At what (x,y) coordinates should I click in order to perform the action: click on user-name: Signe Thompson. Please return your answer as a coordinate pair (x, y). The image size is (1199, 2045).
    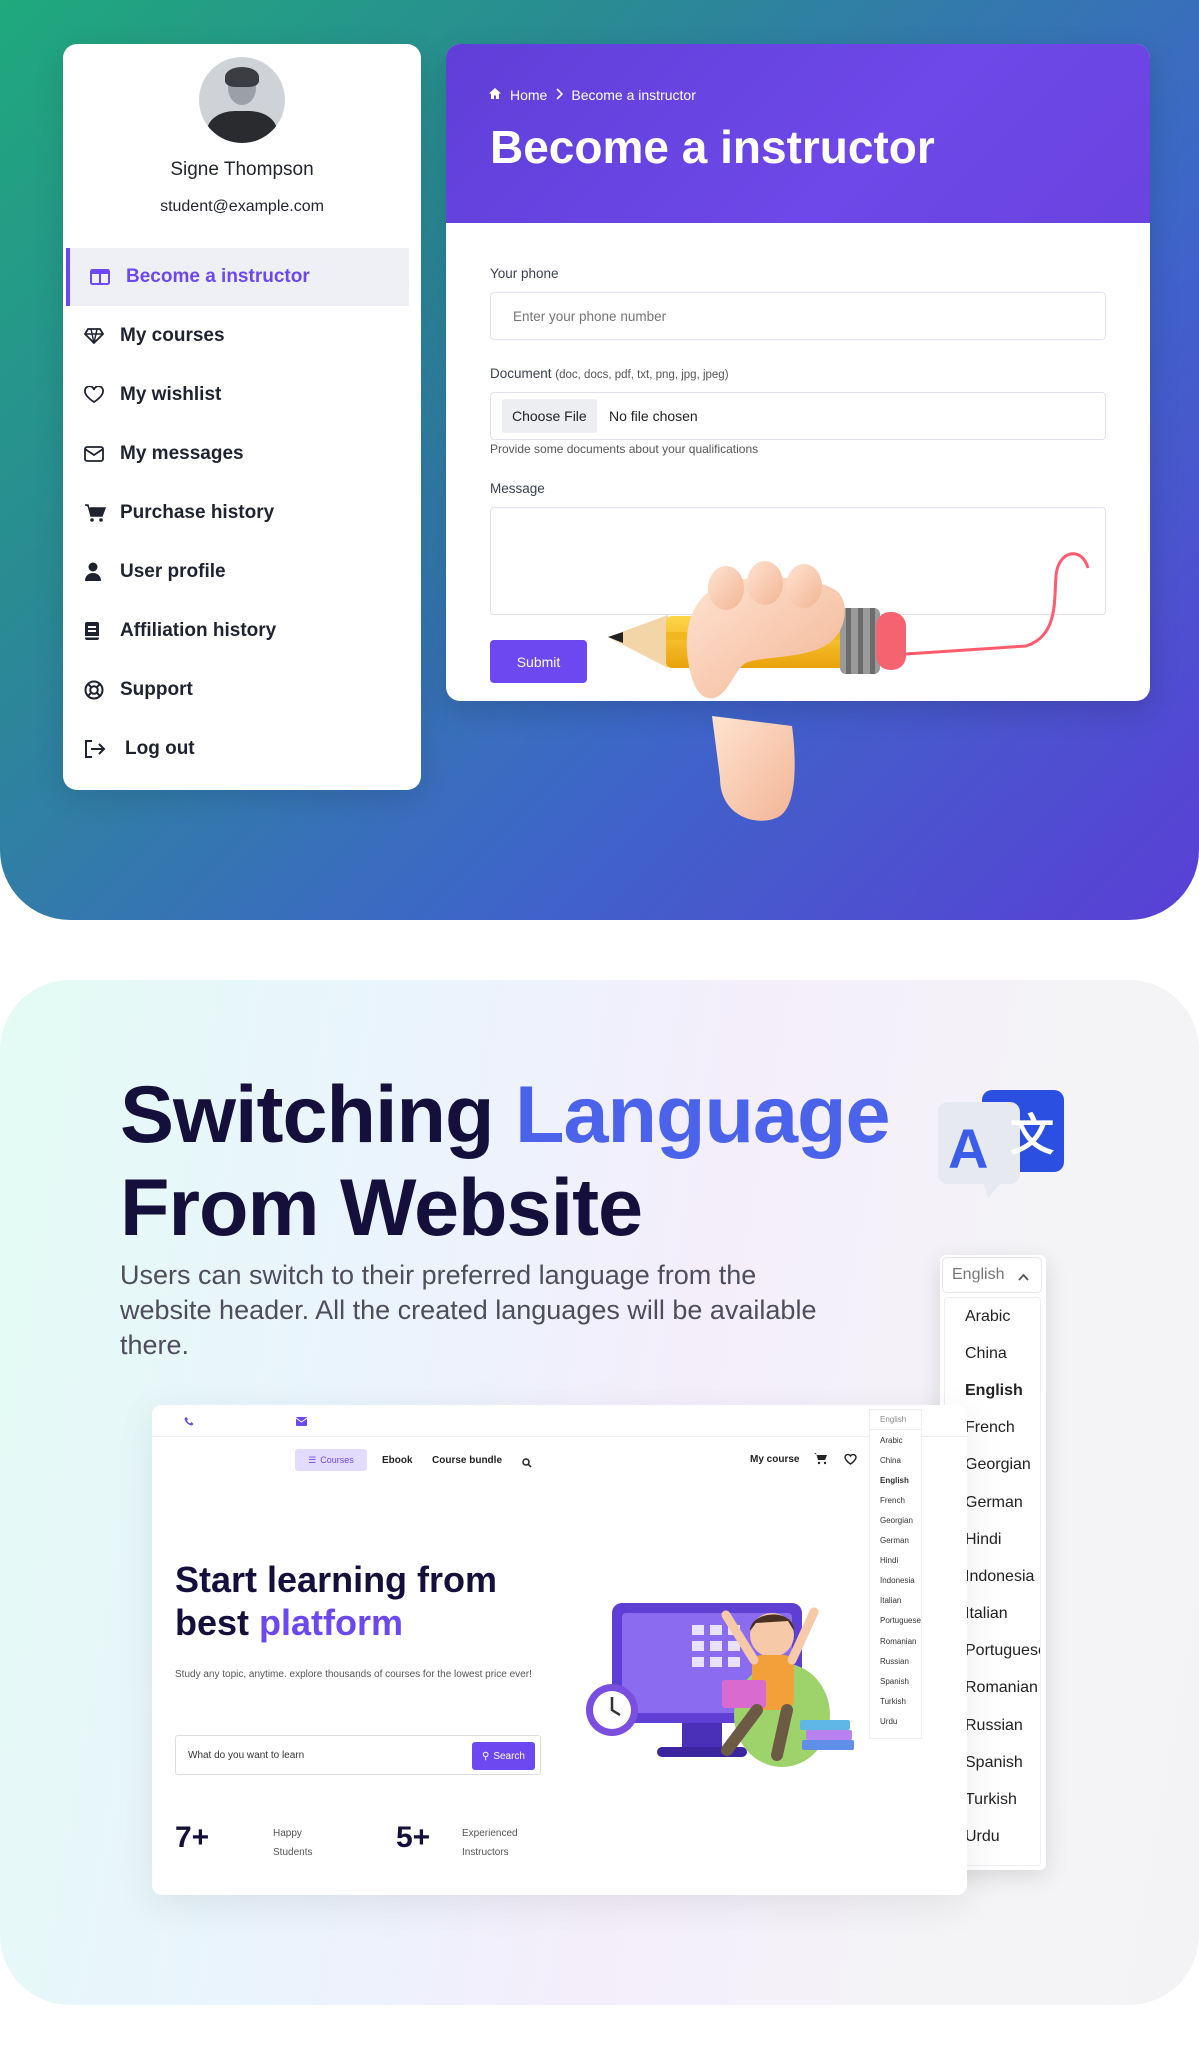
    Looking at the image, I should click on (242, 169).